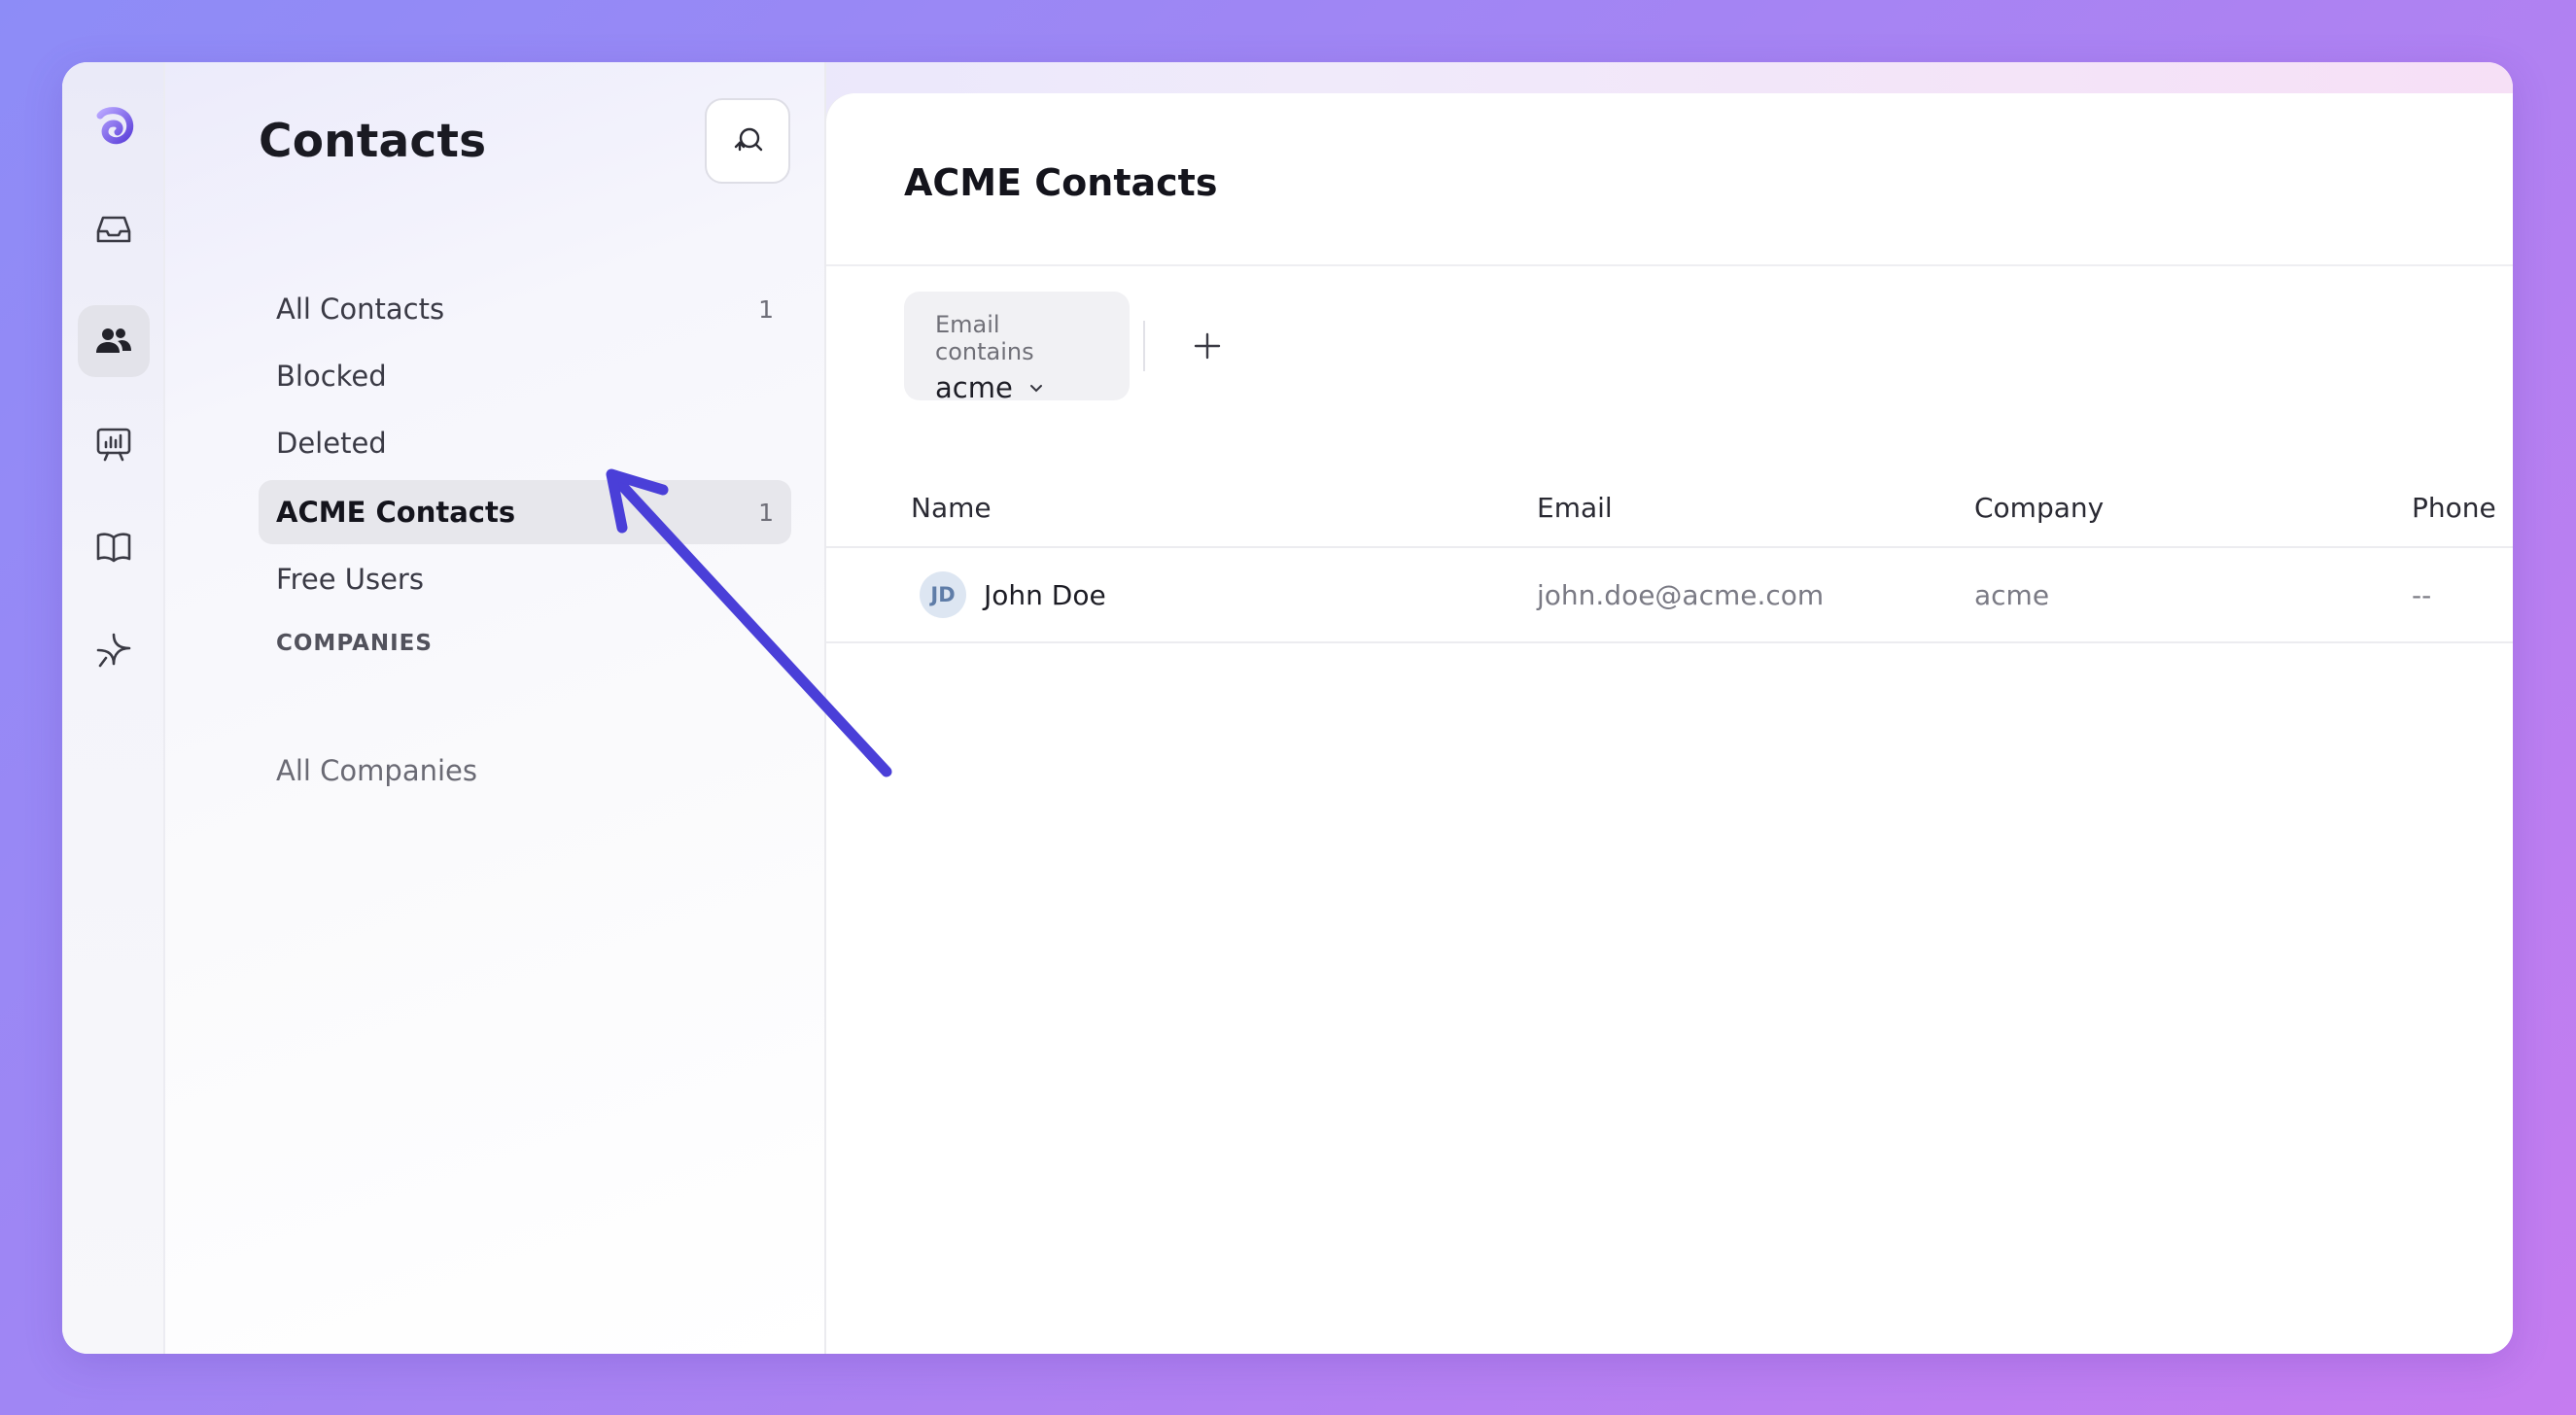 This screenshot has width=2576, height=1415. What do you see at coordinates (525, 443) in the screenshot?
I see `nav-item-deleted: Deleted` at bounding box center [525, 443].